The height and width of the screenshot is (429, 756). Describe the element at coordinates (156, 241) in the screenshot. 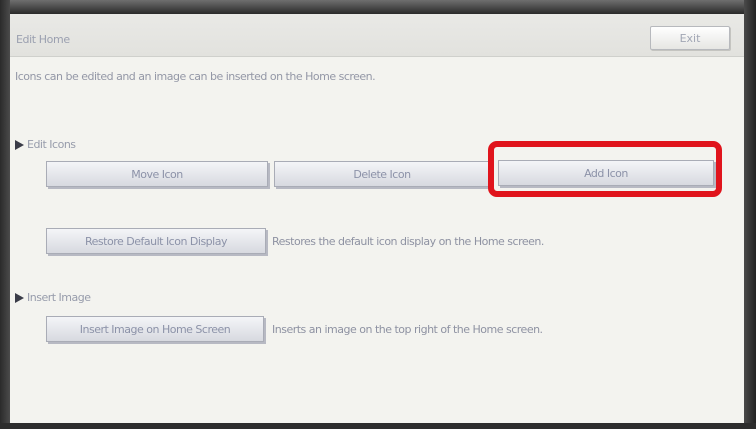

I see `restore-default-icon-display-button: Restore Default Icon Display` at that location.